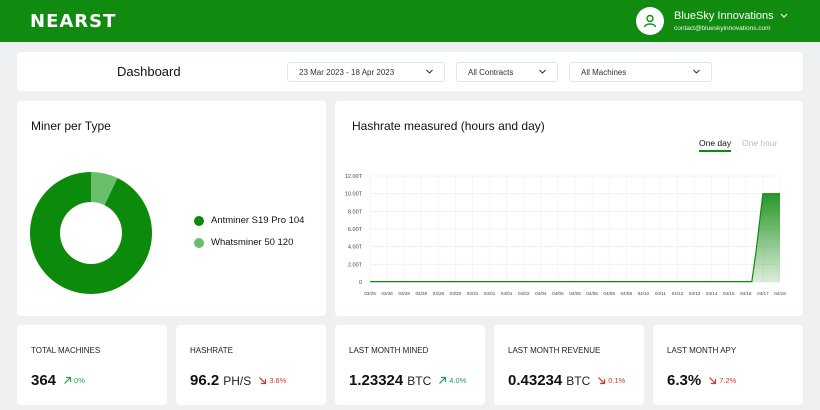 The width and height of the screenshot is (820, 410). I want to click on tab-one-day-label: One day, so click(715, 143).